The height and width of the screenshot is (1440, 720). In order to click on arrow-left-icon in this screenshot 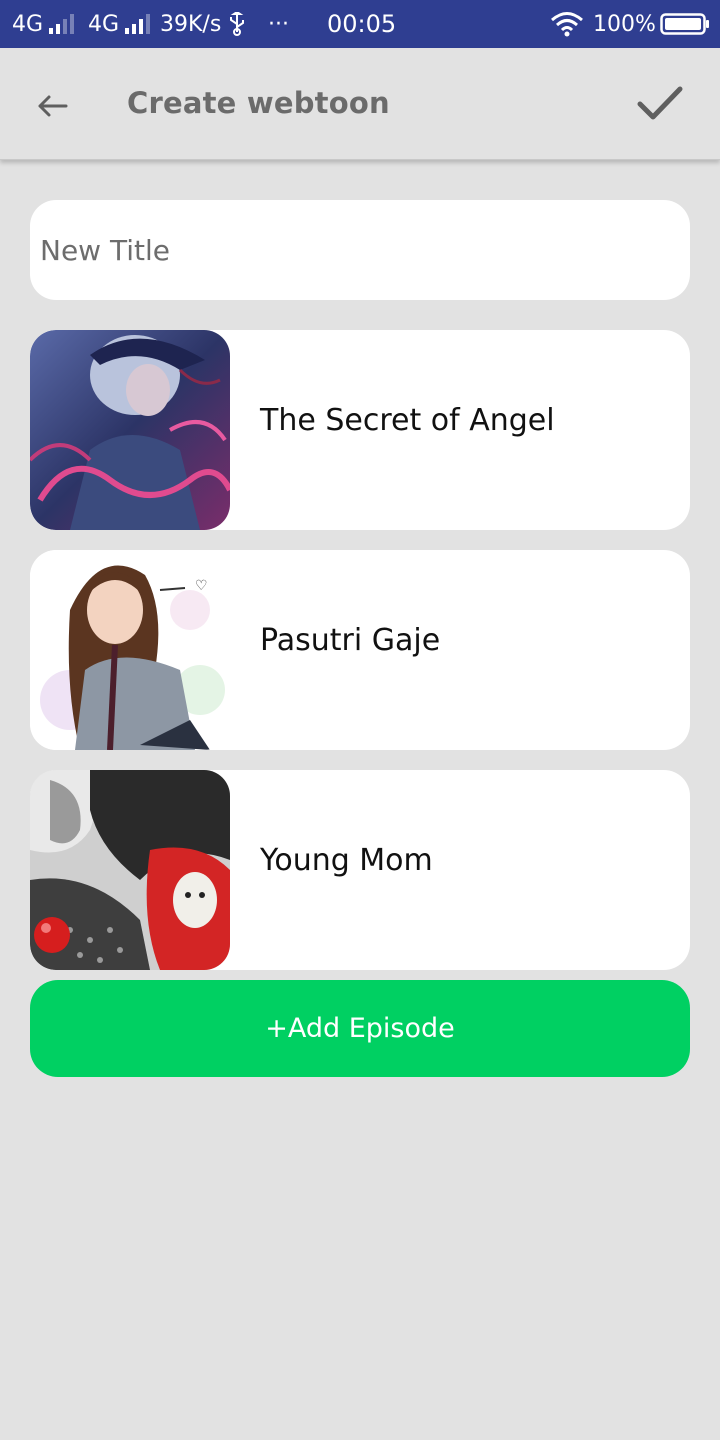, I will do `click(53, 106)`.